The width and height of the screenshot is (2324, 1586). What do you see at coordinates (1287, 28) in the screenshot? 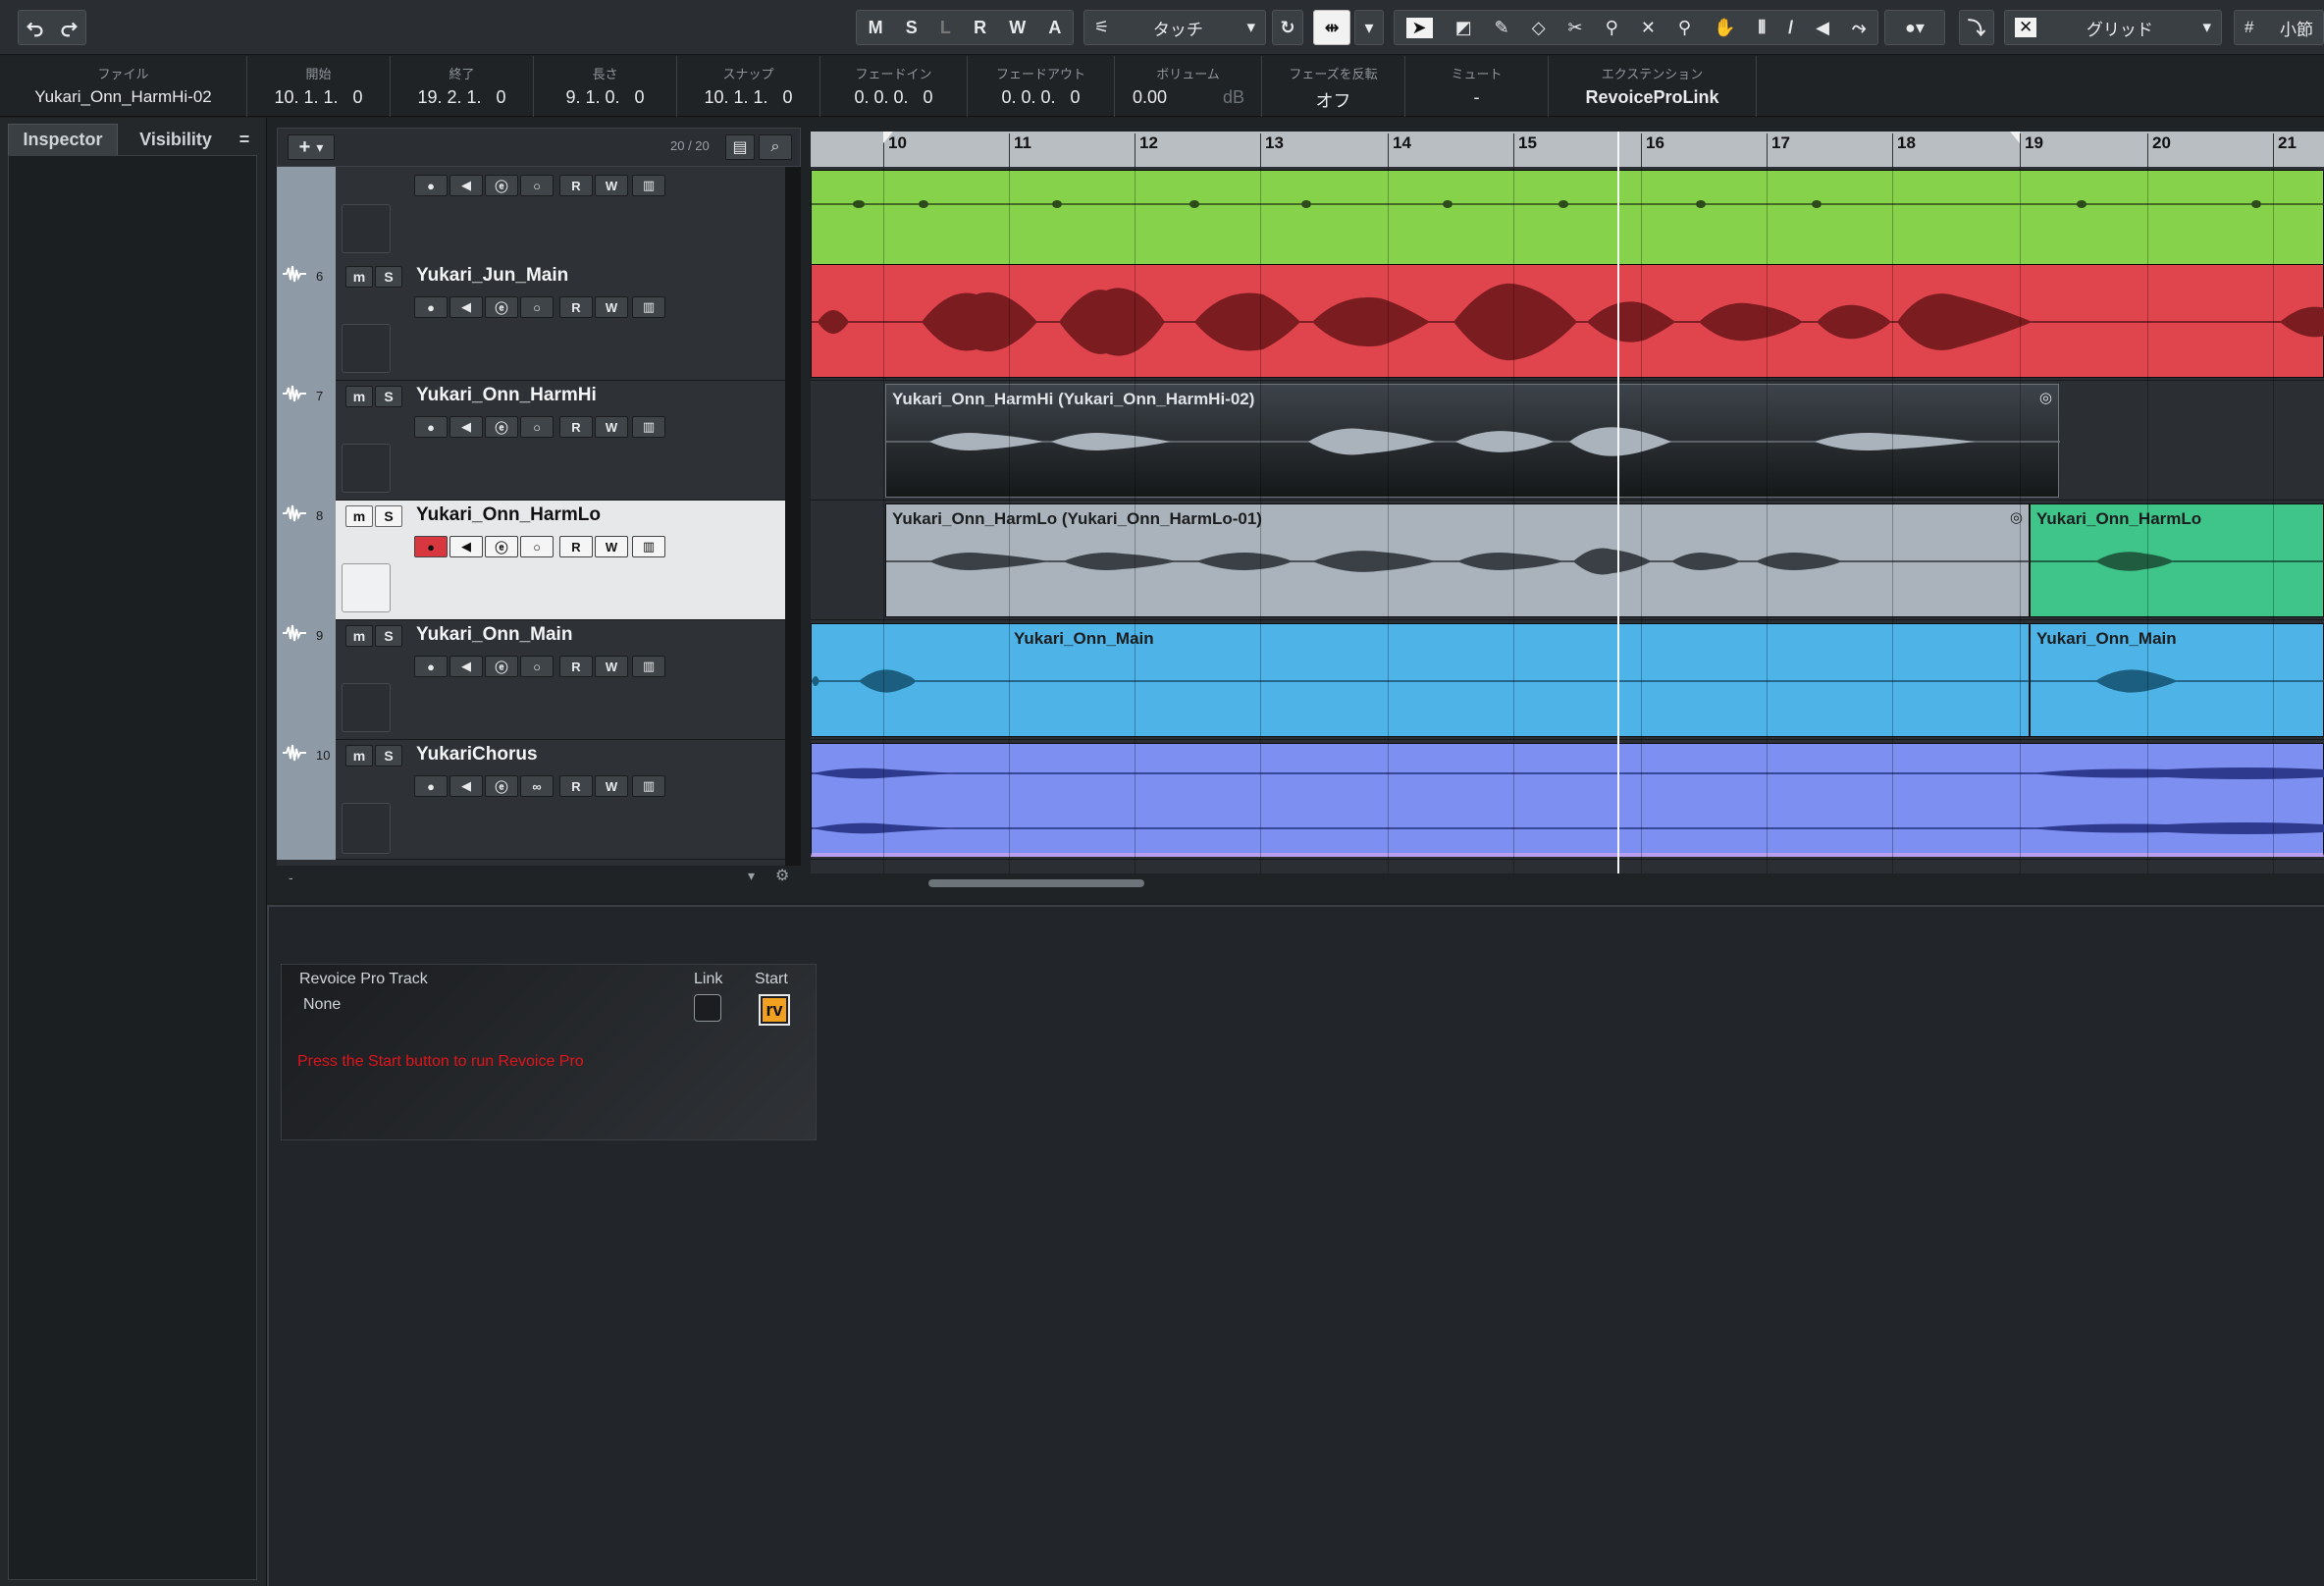
I see `auto-scroll-button: ↻` at bounding box center [1287, 28].